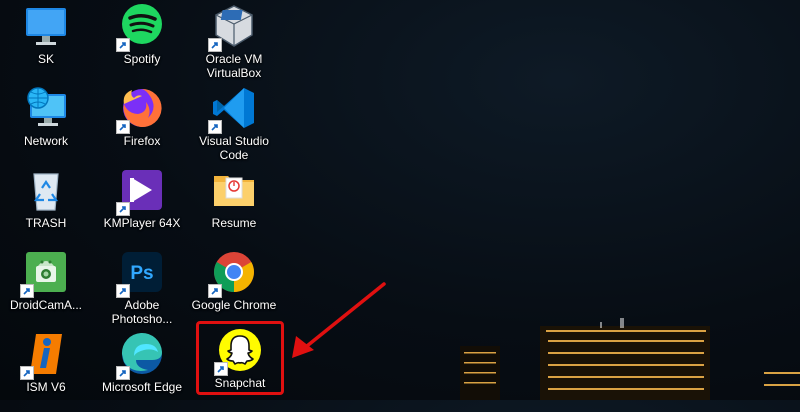 Image resolution: width=800 pixels, height=412 pixels. I want to click on desktop-icon-label: Oracle VM VirtualBox, so click(234, 66).